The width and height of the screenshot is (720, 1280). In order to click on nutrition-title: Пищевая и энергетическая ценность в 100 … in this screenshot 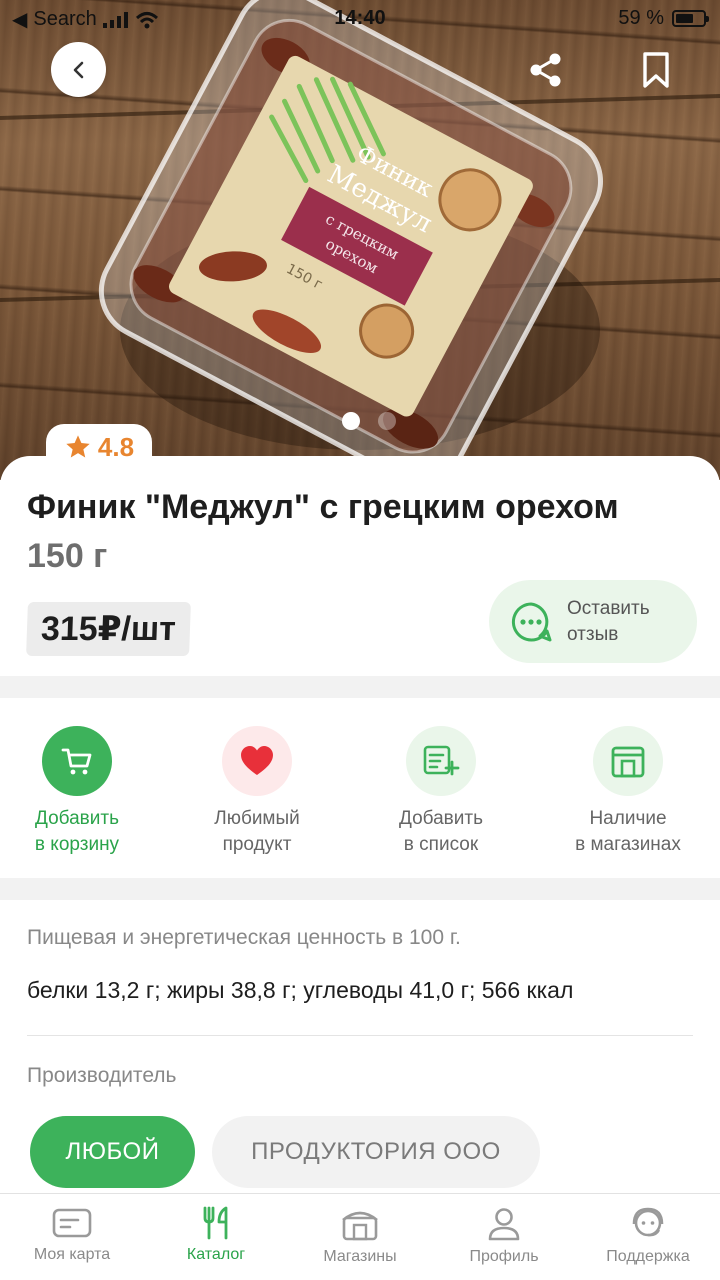, I will do `click(244, 937)`.